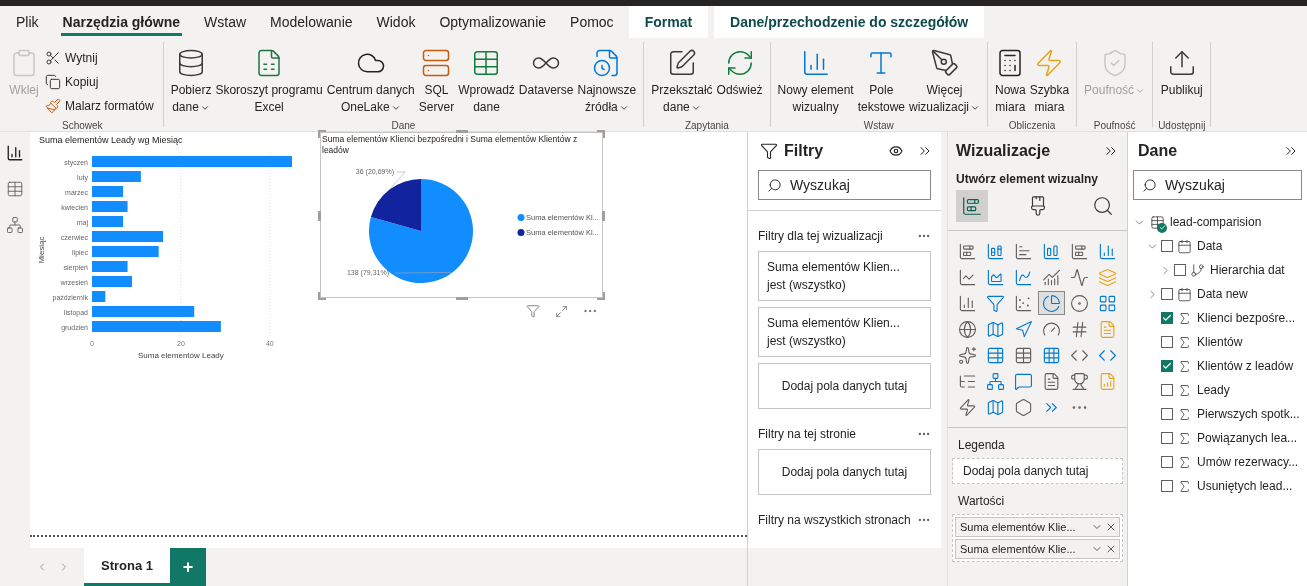 Image resolution: width=1307 pixels, height=586 pixels. I want to click on tree-item: lead-comparision, so click(1217, 222).